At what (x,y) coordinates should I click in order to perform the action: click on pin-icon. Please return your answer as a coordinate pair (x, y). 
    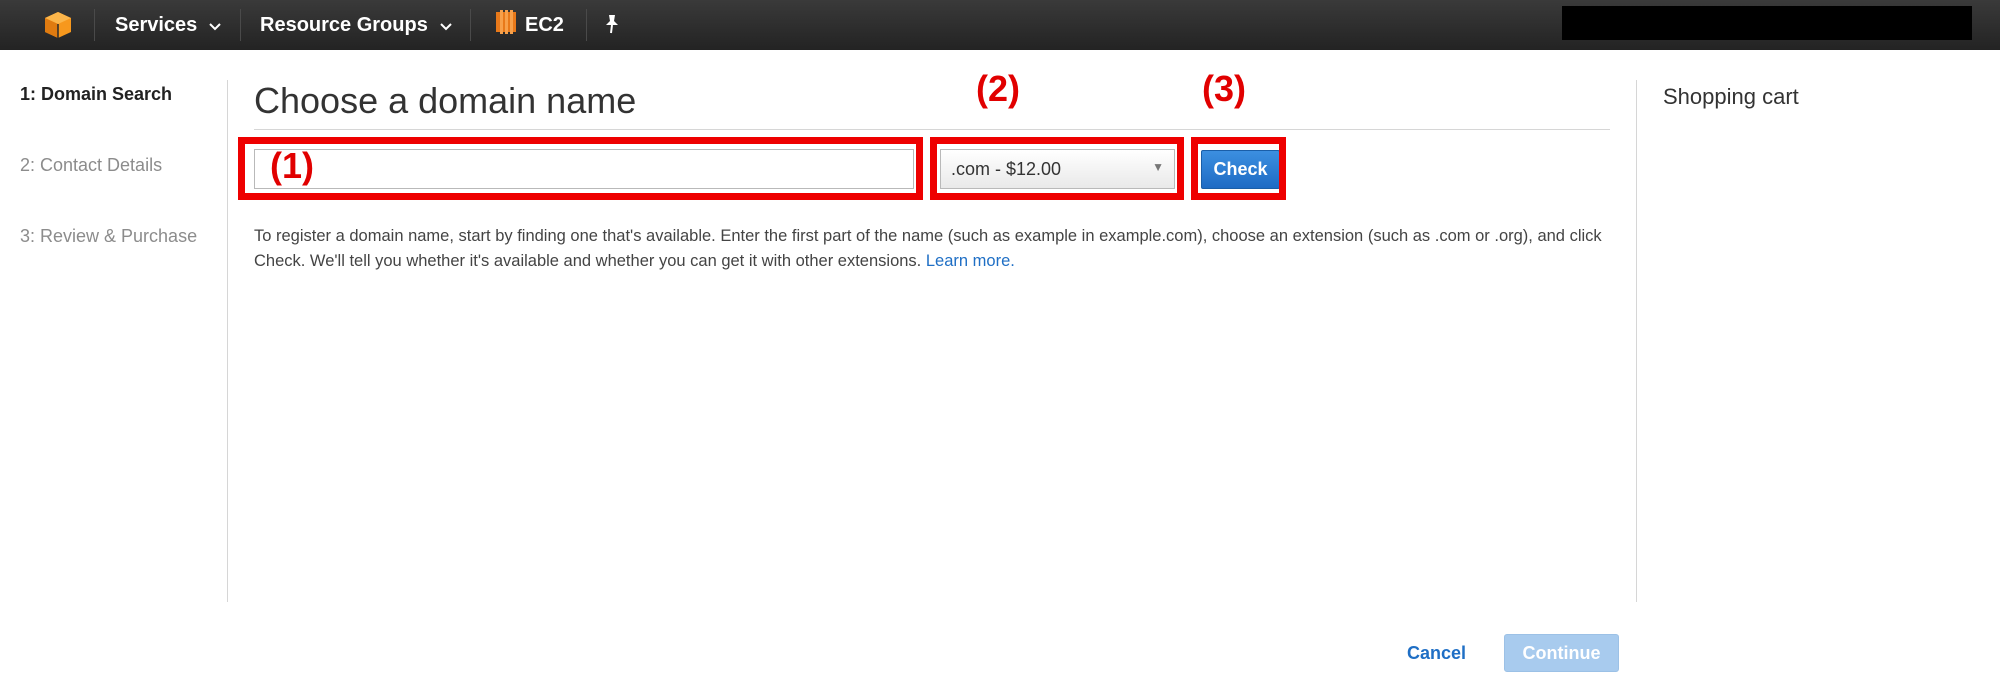
    Looking at the image, I should click on (612, 26).